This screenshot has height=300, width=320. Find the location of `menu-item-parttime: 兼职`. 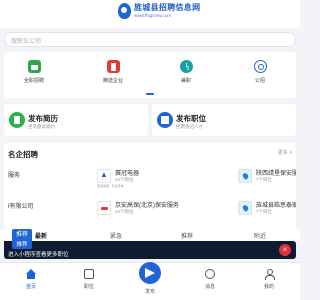

menu-item-parttime: 兼职 is located at coordinates (186, 72).